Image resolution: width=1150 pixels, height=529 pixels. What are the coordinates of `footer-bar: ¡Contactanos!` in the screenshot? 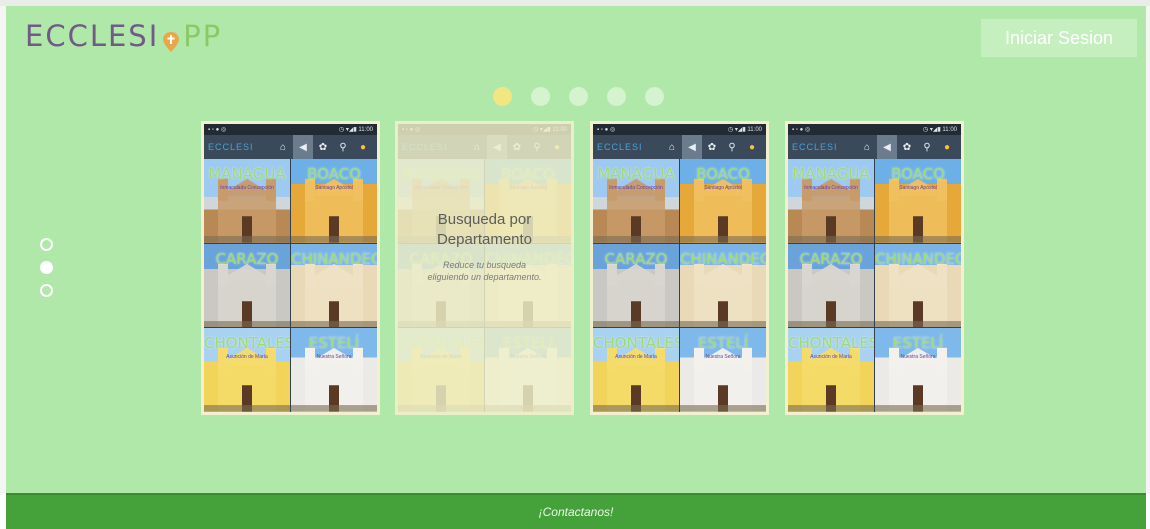 It's located at (576, 511).